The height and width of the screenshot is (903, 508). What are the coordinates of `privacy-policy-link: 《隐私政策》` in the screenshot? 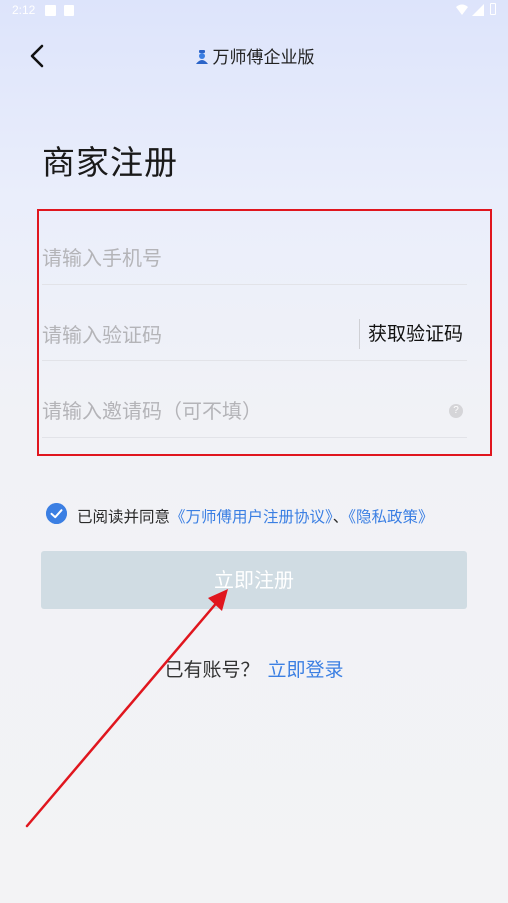 It's located at (390, 517).